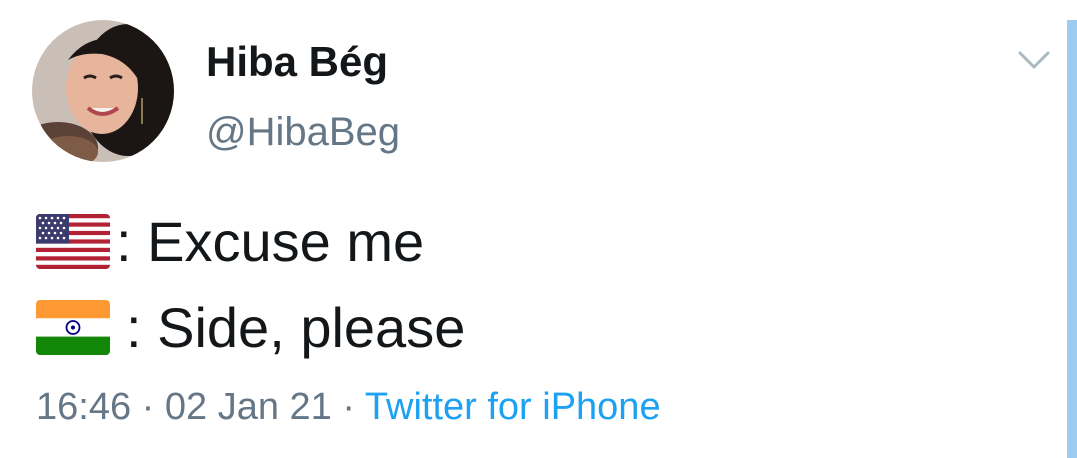 Image resolution: width=1077 pixels, height=458 pixels. I want to click on tweet-text: : Excuse me, so click(270, 241).